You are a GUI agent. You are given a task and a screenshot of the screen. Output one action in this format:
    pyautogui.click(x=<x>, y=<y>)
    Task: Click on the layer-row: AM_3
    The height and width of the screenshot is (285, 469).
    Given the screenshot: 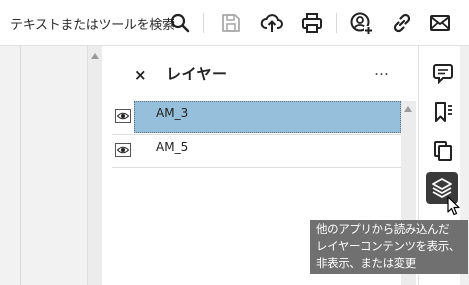 What is the action you would take?
    pyautogui.click(x=256, y=117)
    